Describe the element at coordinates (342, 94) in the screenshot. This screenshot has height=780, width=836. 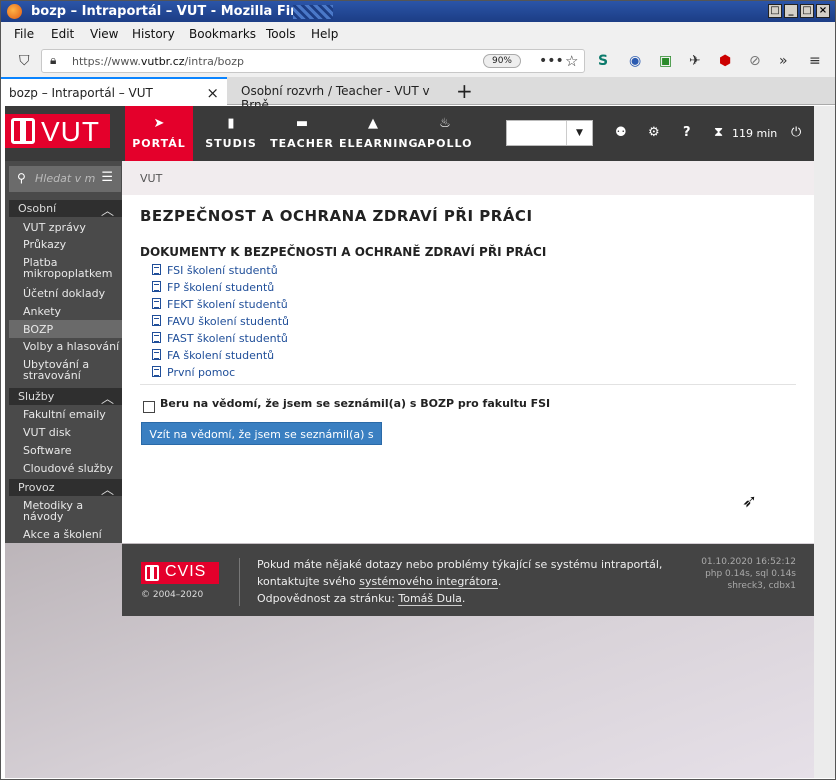
I see `tab-osobni-rozvrh: Osobní rozvrh / Teacher - VUT v Brně` at that location.